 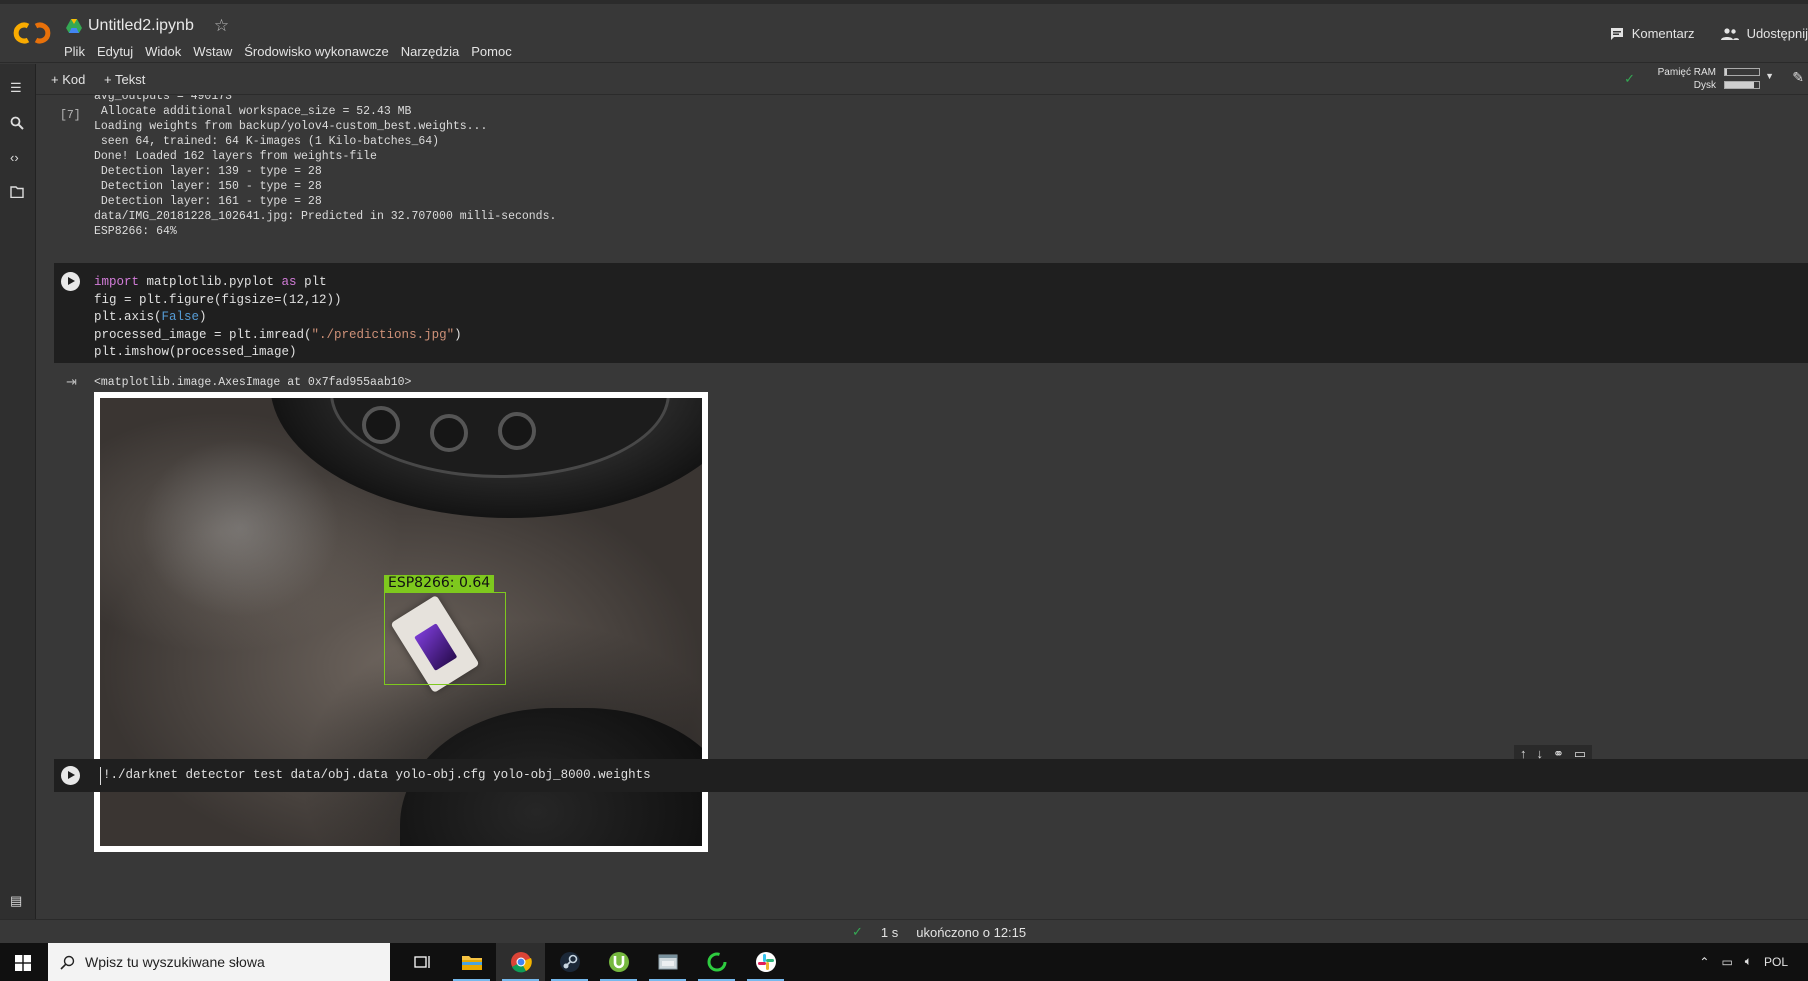 What do you see at coordinates (289, 282) in the screenshot?
I see `code-keyword: as` at bounding box center [289, 282].